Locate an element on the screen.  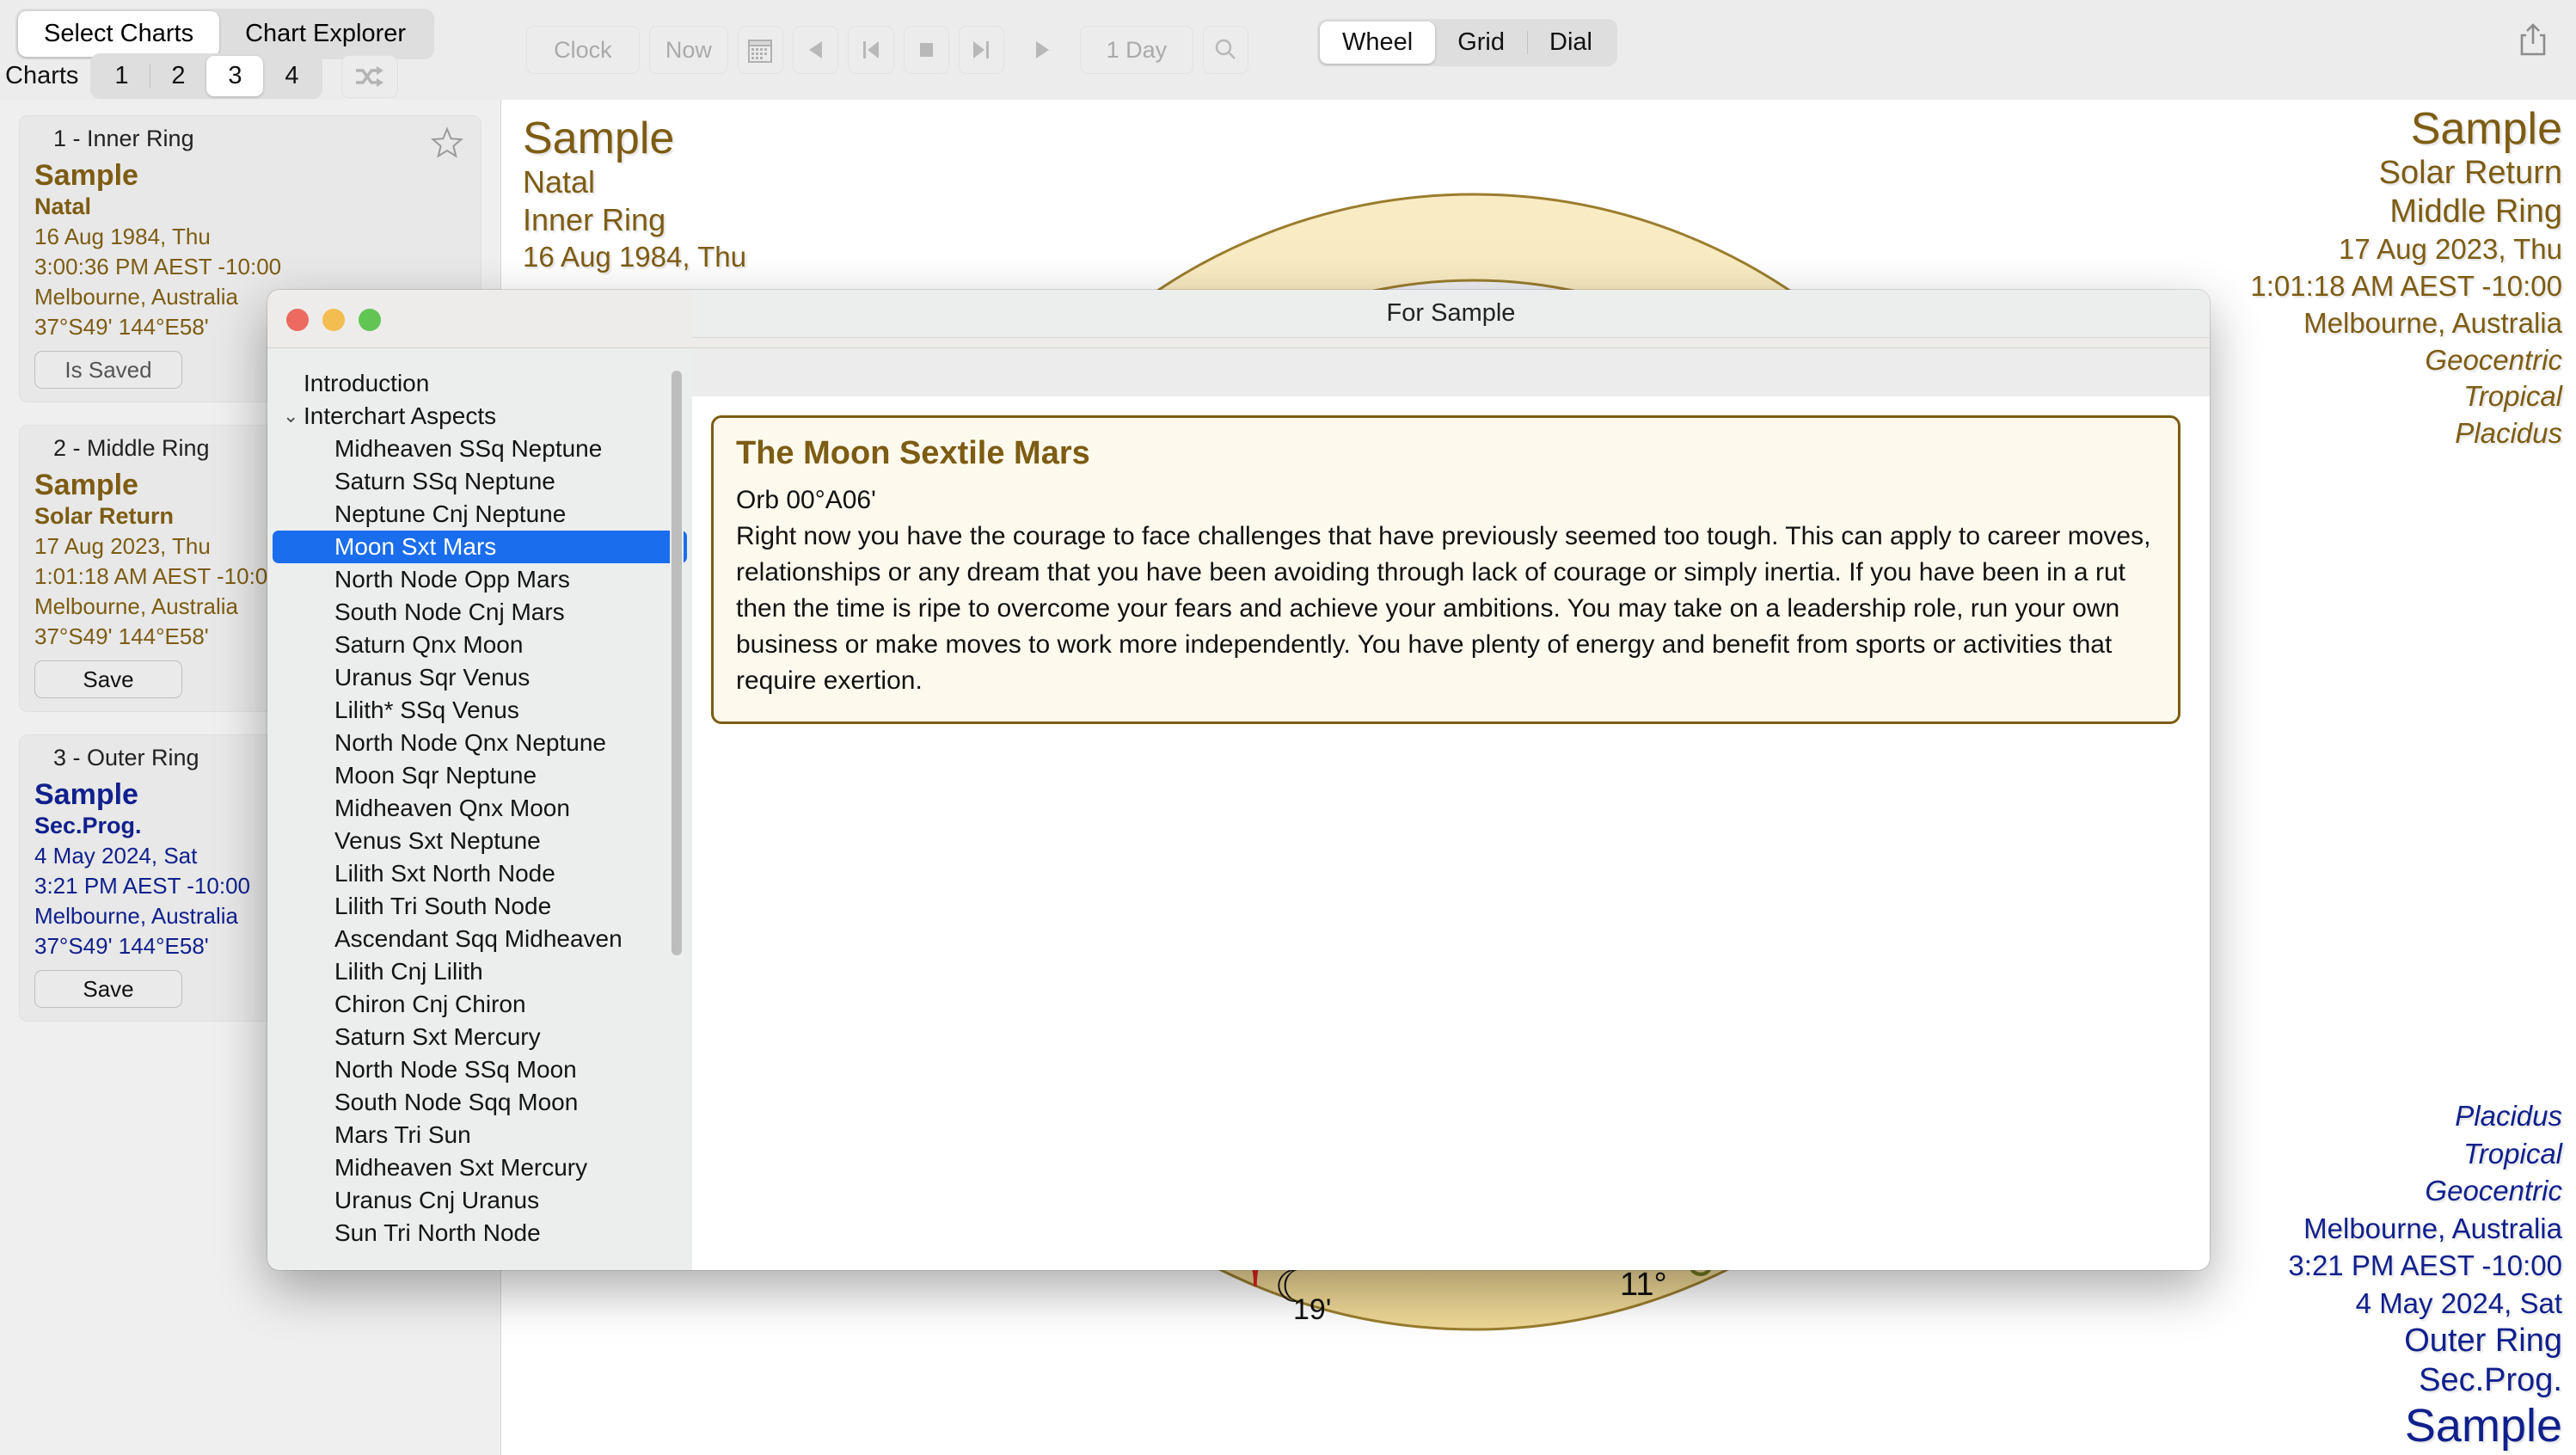
aspect-list-item: Moon Sxt Mars is located at coordinates (480, 547).